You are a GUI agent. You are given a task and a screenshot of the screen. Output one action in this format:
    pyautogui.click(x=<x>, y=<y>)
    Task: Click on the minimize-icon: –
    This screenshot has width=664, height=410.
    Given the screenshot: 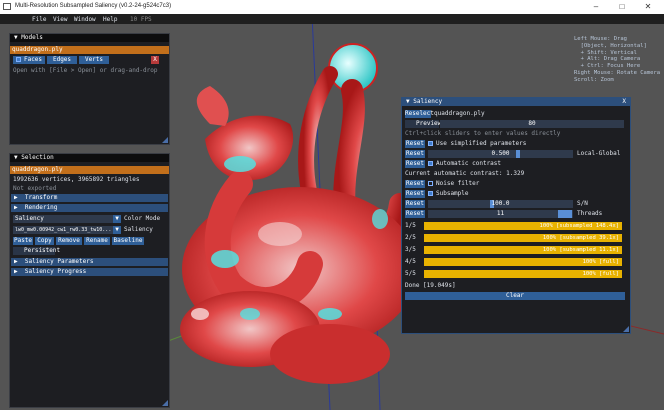 What is the action you would take?
    pyautogui.click(x=596, y=7)
    